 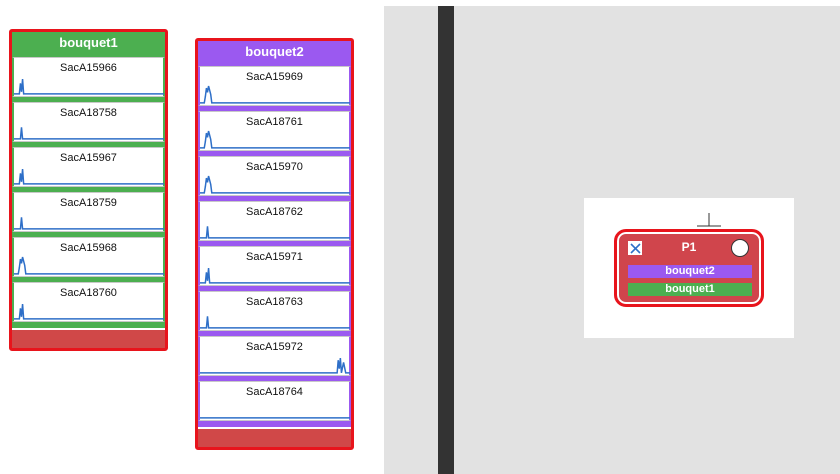 What do you see at coordinates (88, 167) in the screenshot?
I see `sample-card: SacA15967` at bounding box center [88, 167].